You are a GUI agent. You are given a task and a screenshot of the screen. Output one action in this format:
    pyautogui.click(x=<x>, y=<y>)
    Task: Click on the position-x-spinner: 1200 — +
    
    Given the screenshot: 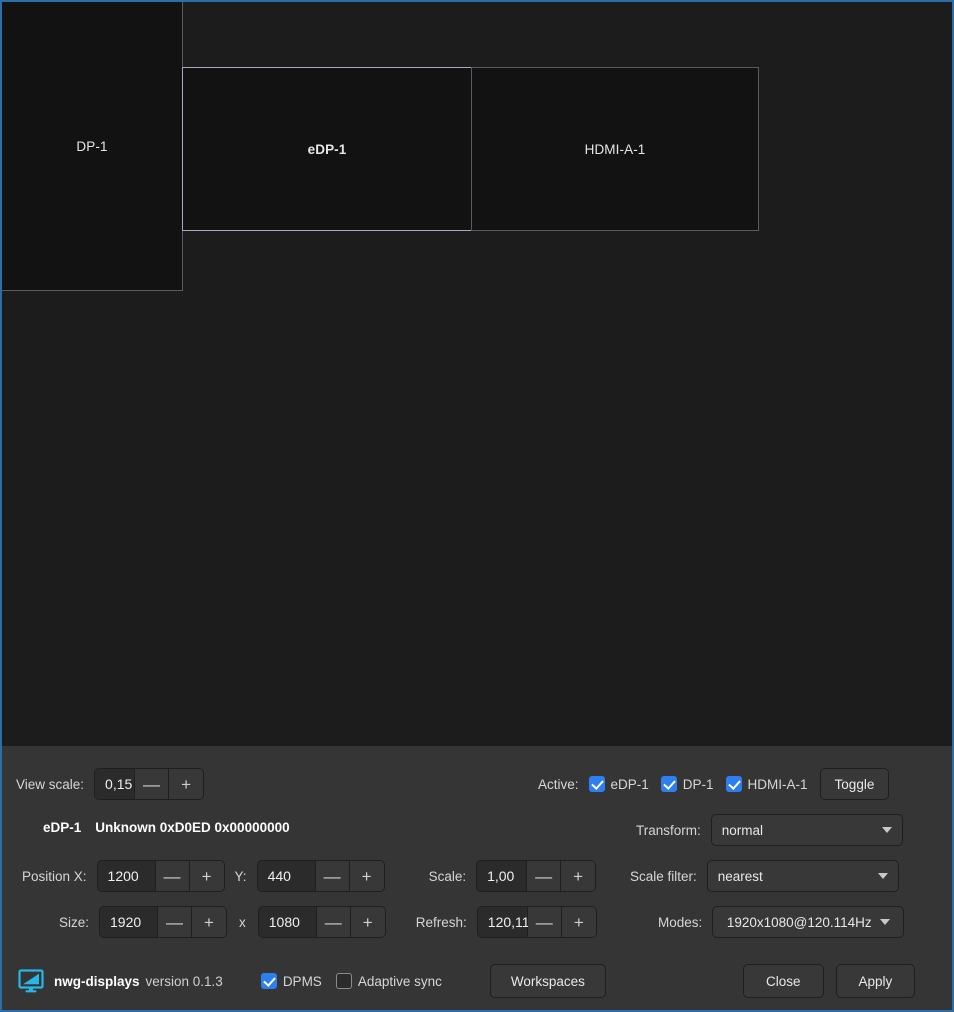 What is the action you would take?
    pyautogui.click(x=160, y=876)
    